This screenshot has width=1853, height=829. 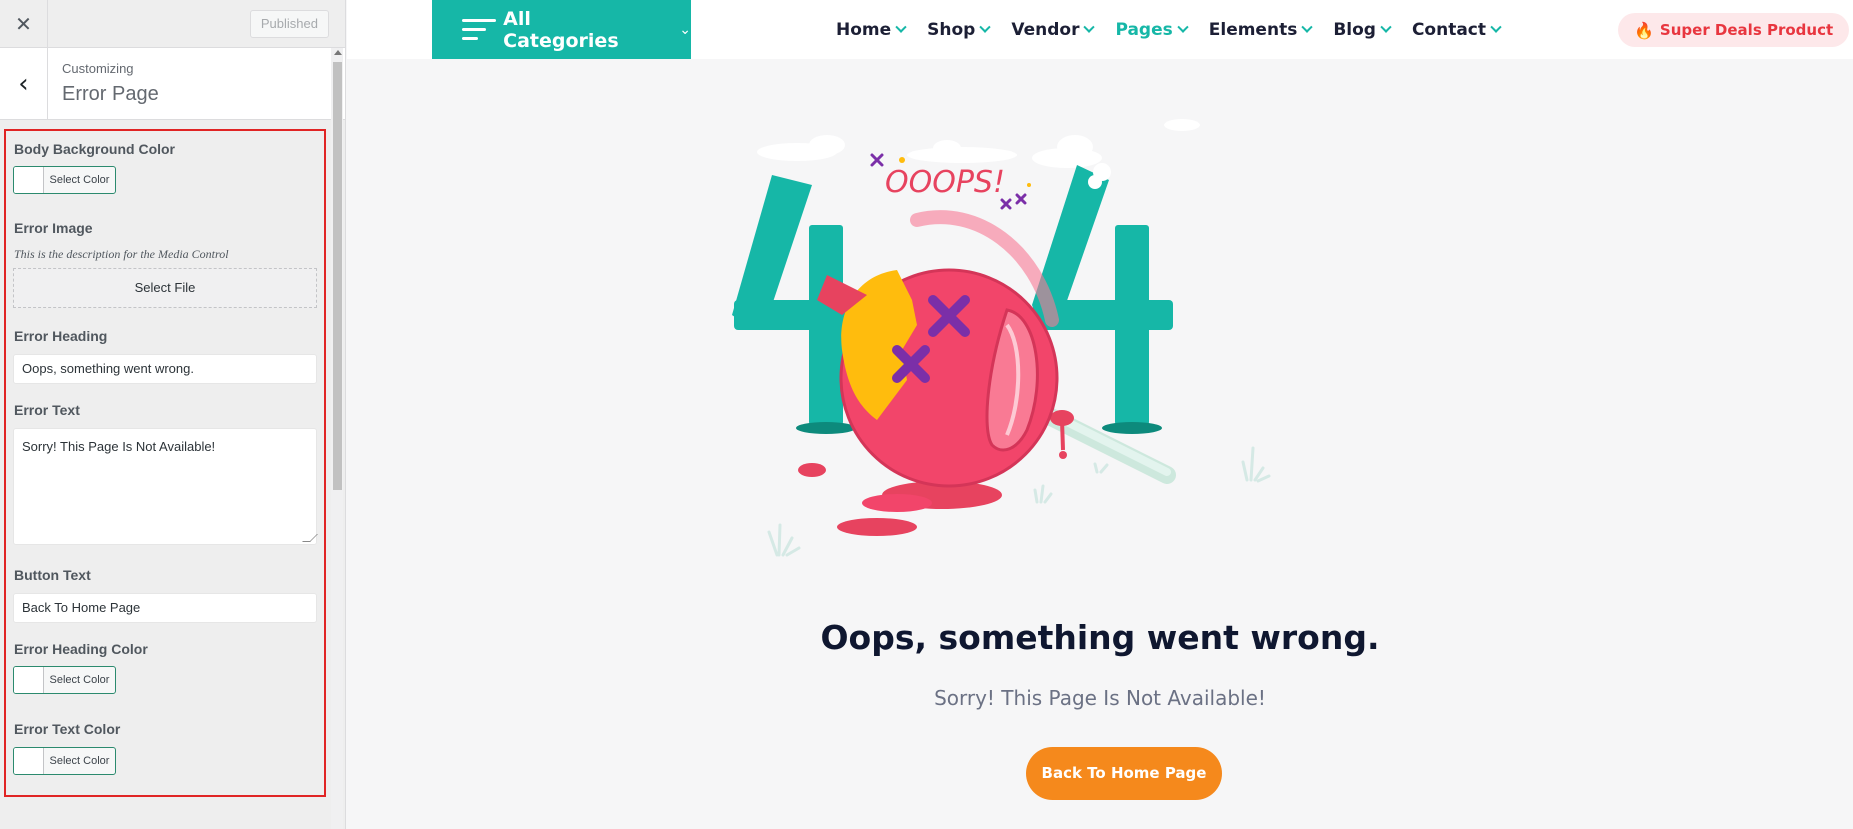 I want to click on button-text-input: Back To Home Page, so click(x=165, y=608).